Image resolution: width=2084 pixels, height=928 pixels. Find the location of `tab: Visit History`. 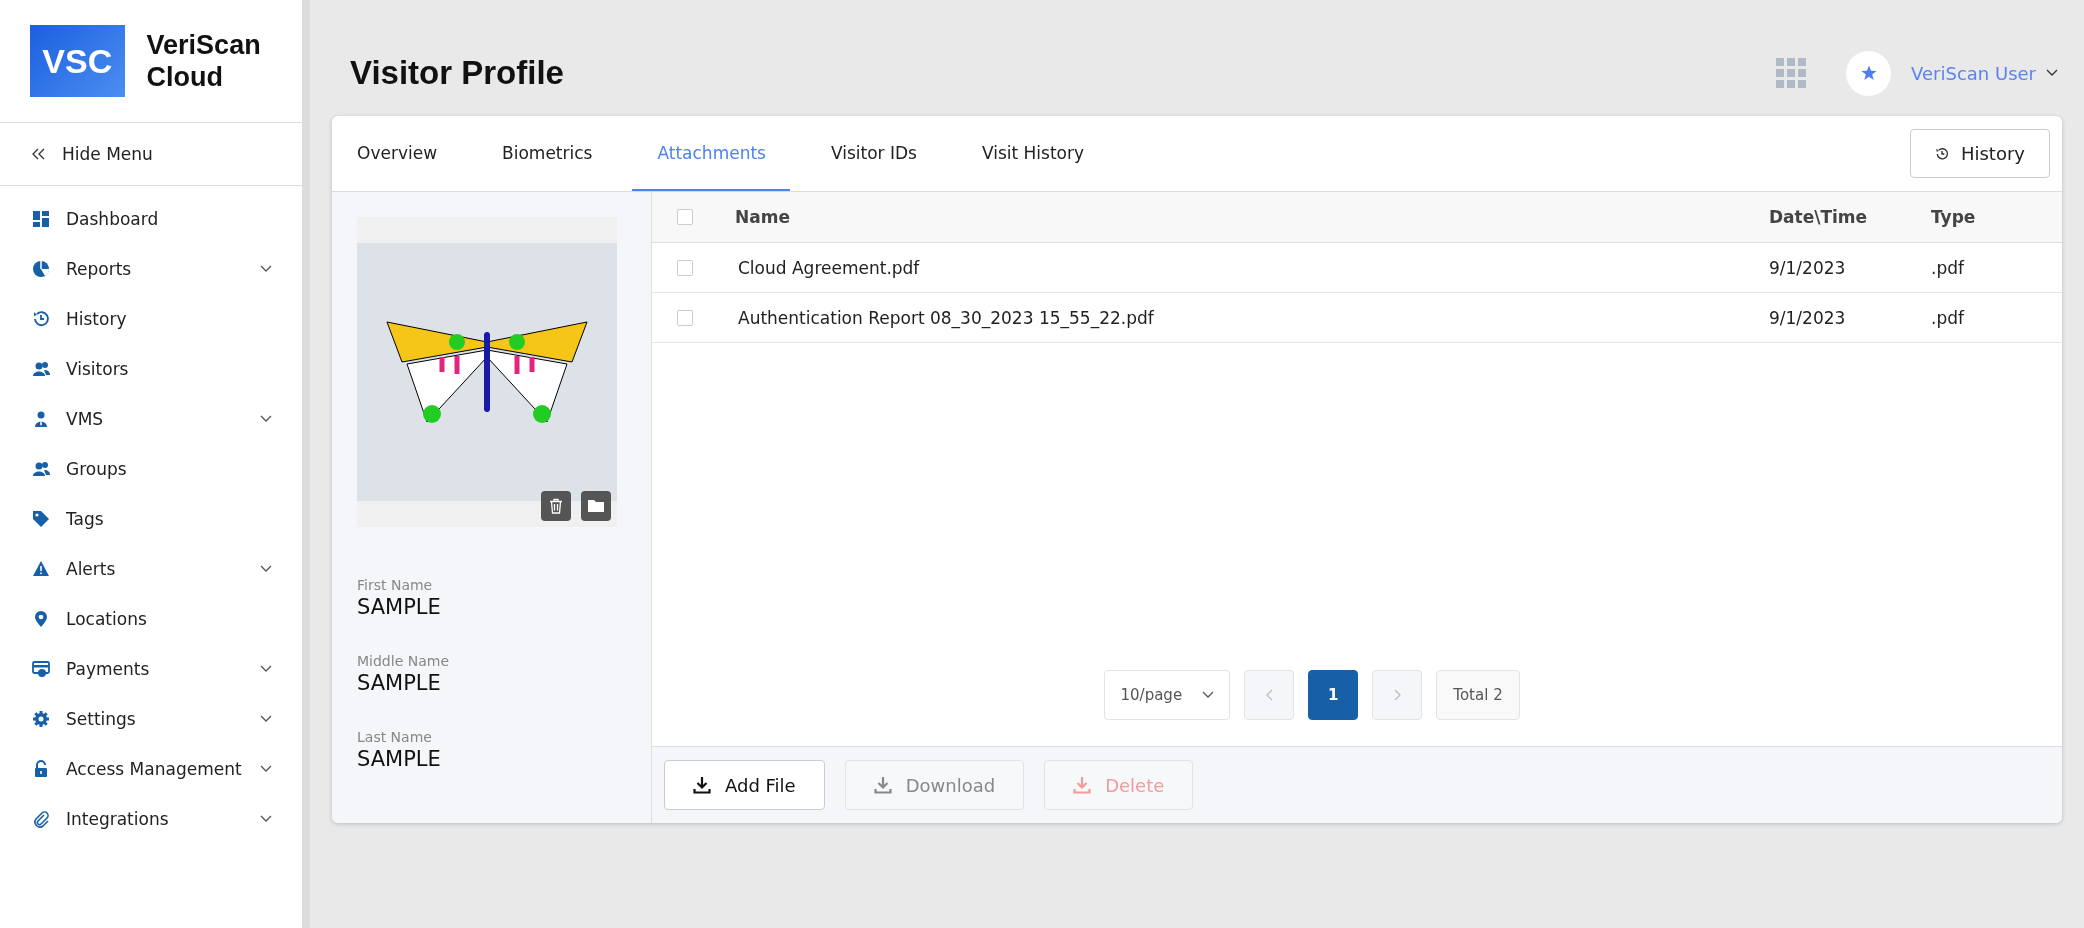

tab: Visit History is located at coordinates (1032, 153).